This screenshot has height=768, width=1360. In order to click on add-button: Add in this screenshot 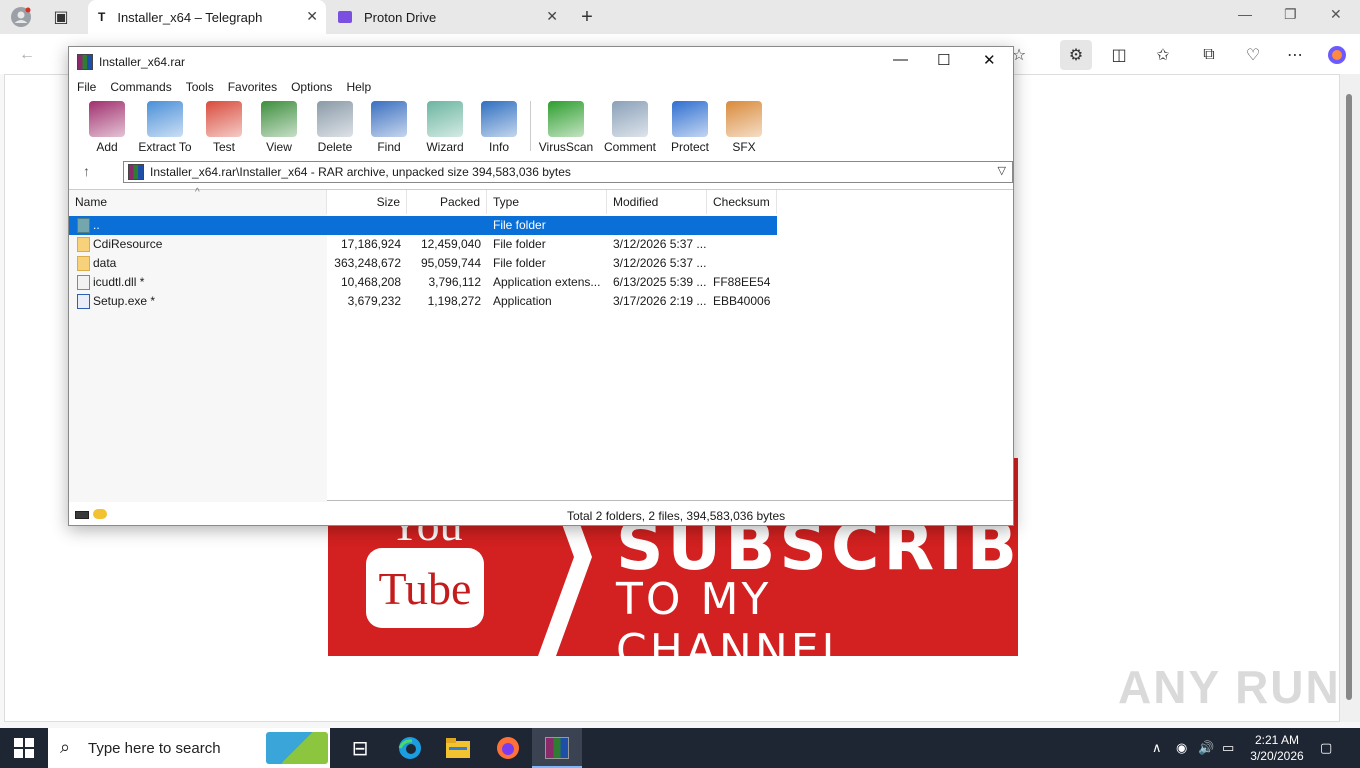, I will do `click(107, 126)`.